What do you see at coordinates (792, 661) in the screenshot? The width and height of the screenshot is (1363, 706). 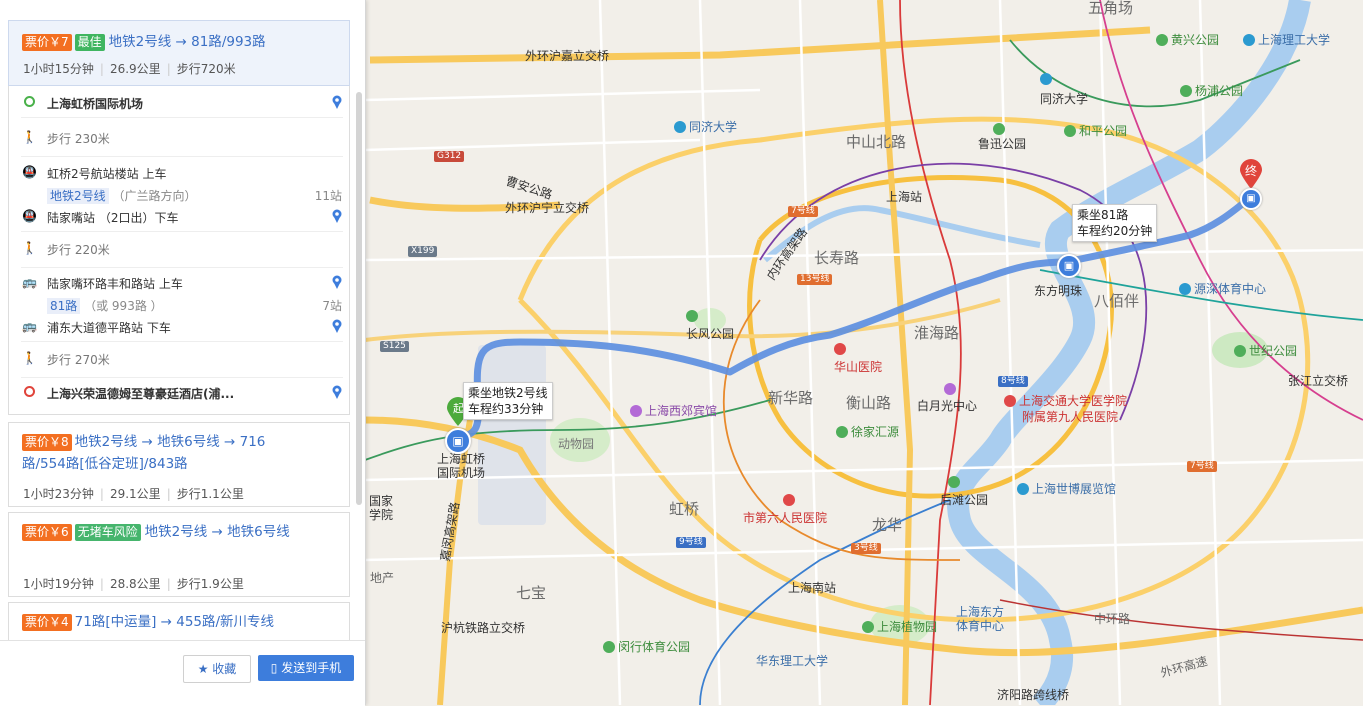 I see `label-ecust: 华东理工大学` at bounding box center [792, 661].